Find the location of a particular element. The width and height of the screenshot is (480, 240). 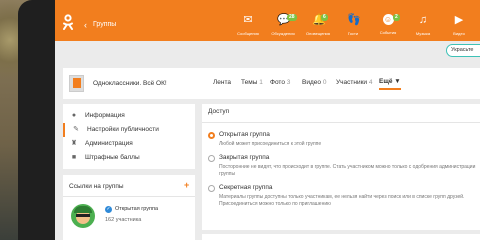

next-settings-card is located at coordinates (341, 237).